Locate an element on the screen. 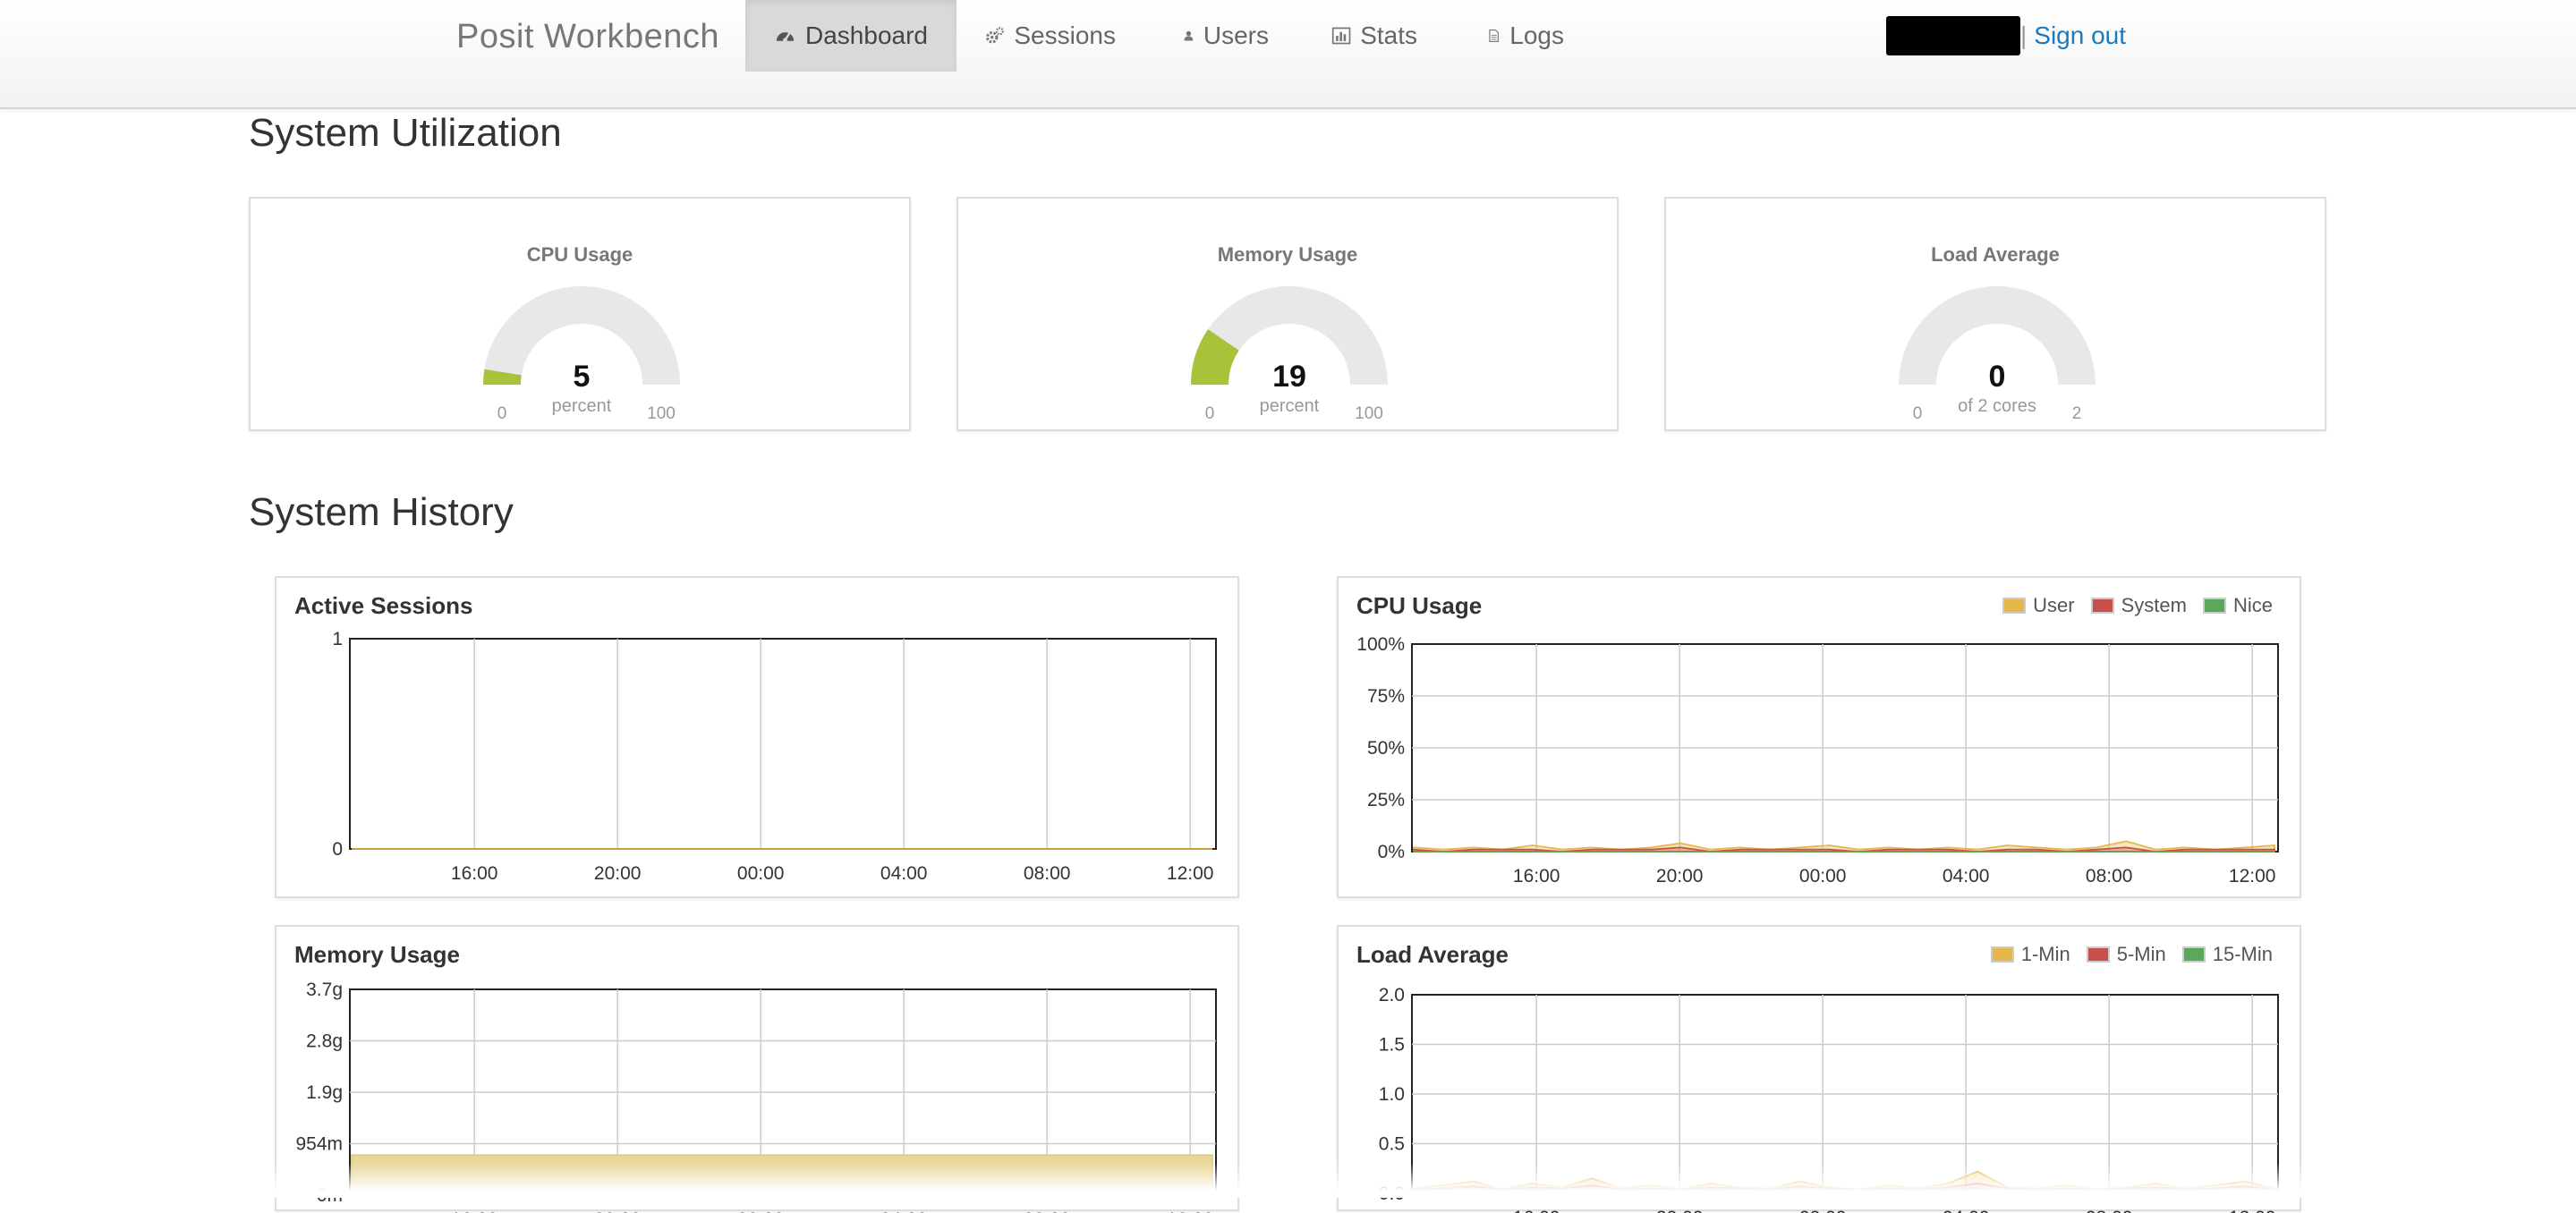 The width and height of the screenshot is (2576, 1213). gauge-cpu: 5percent 0 100 is located at coordinates (581, 354).